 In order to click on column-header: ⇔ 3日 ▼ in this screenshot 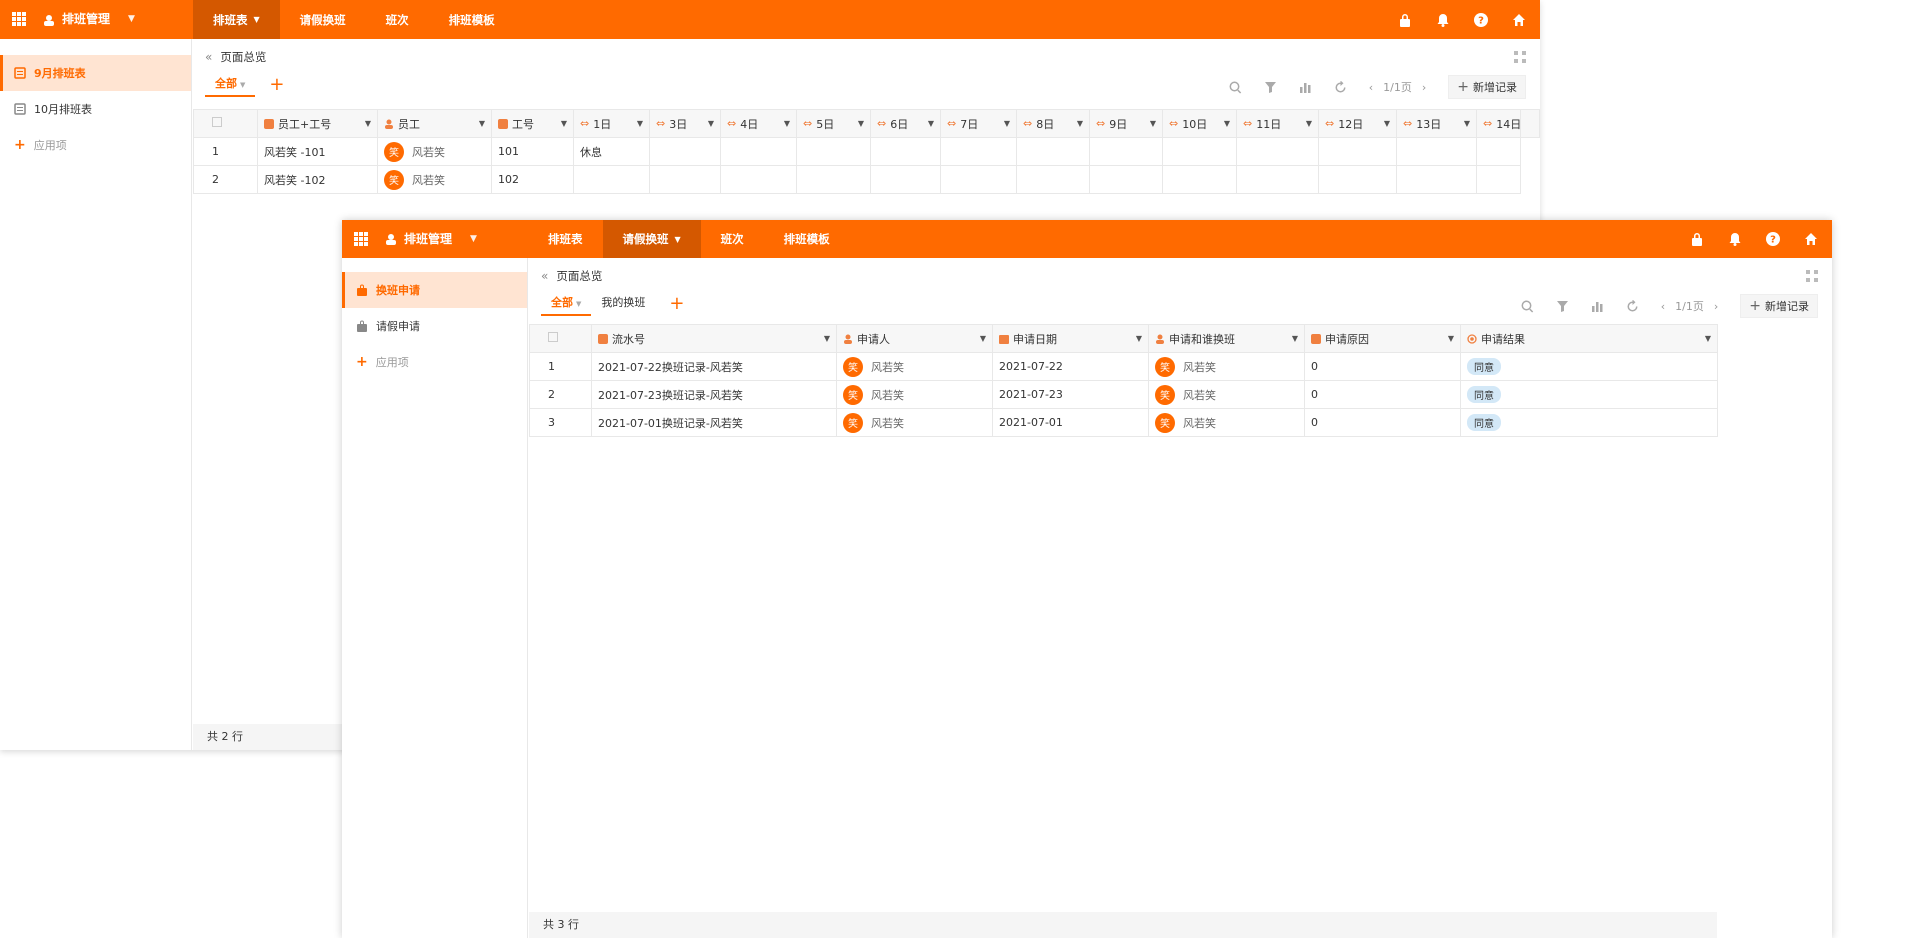, I will do `click(685, 123)`.